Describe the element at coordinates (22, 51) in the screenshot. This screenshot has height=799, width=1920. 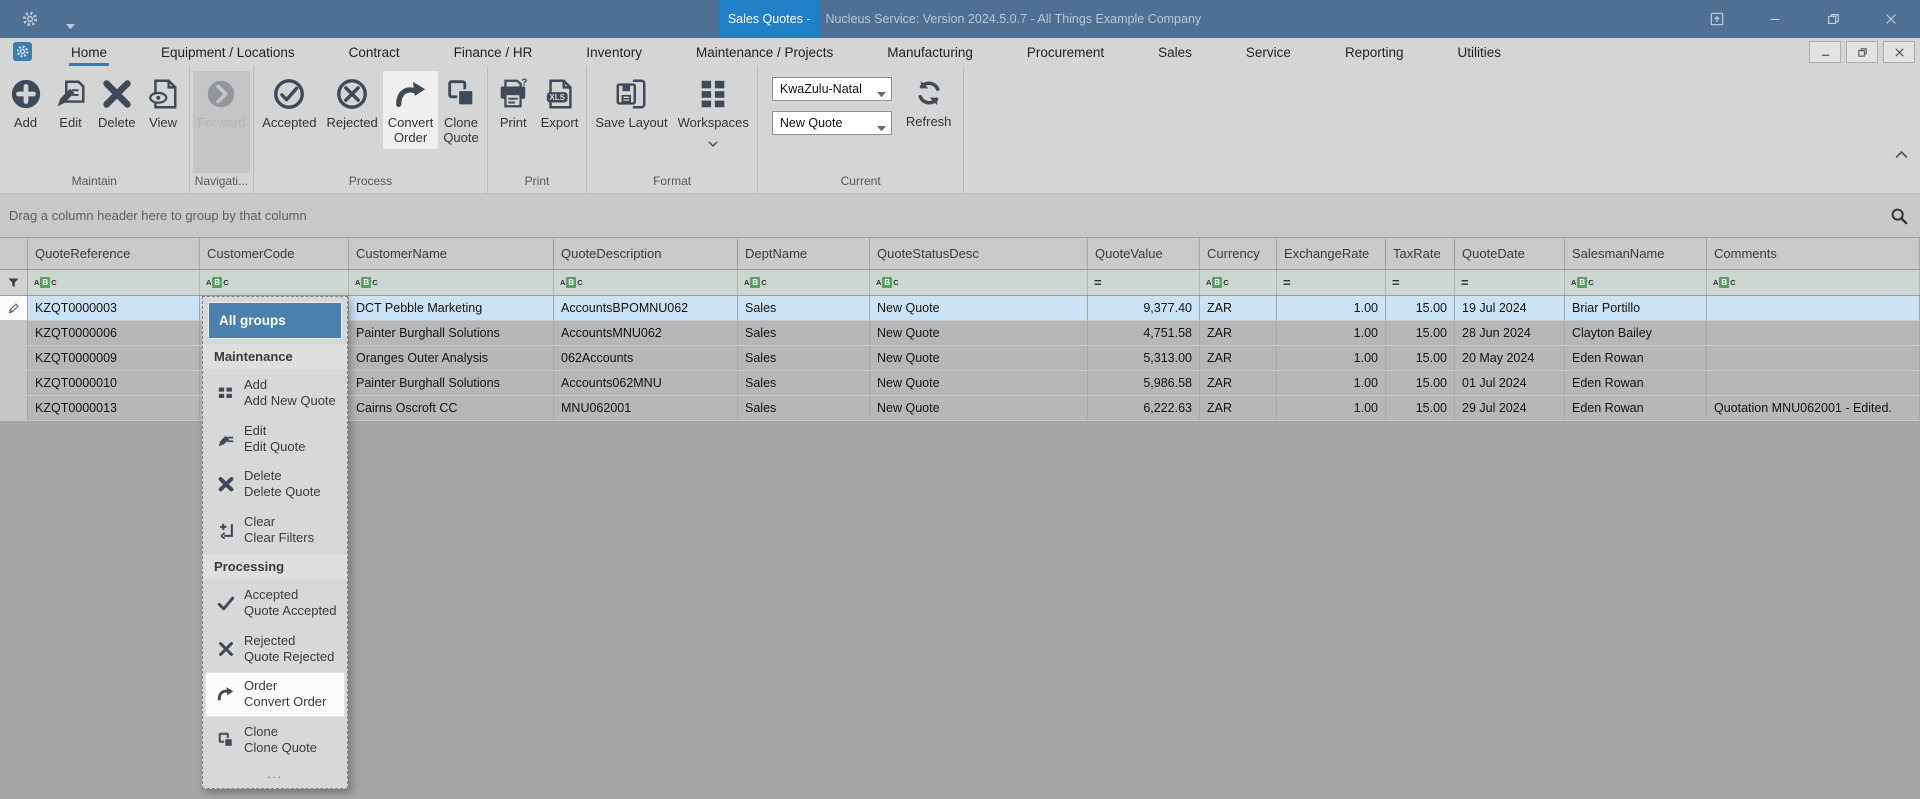
I see `application-button` at that location.